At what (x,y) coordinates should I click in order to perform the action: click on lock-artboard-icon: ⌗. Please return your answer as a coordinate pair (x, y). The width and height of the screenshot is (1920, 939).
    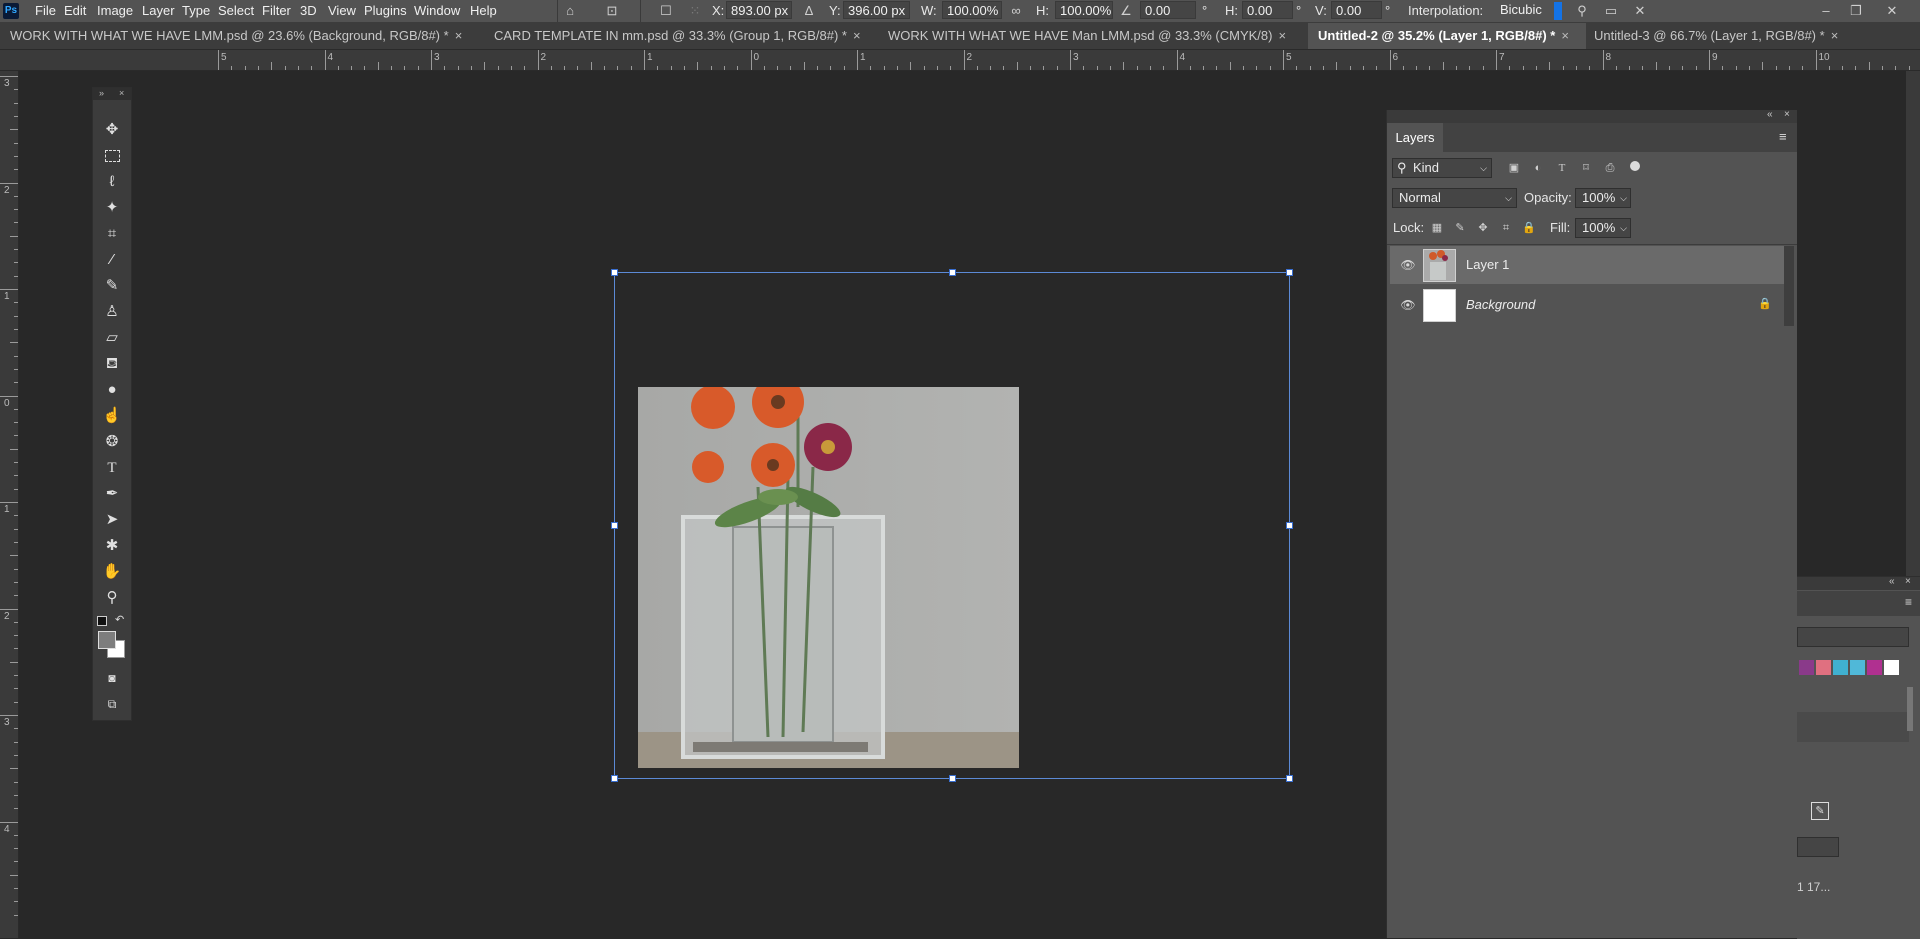
    Looking at the image, I should click on (1506, 228).